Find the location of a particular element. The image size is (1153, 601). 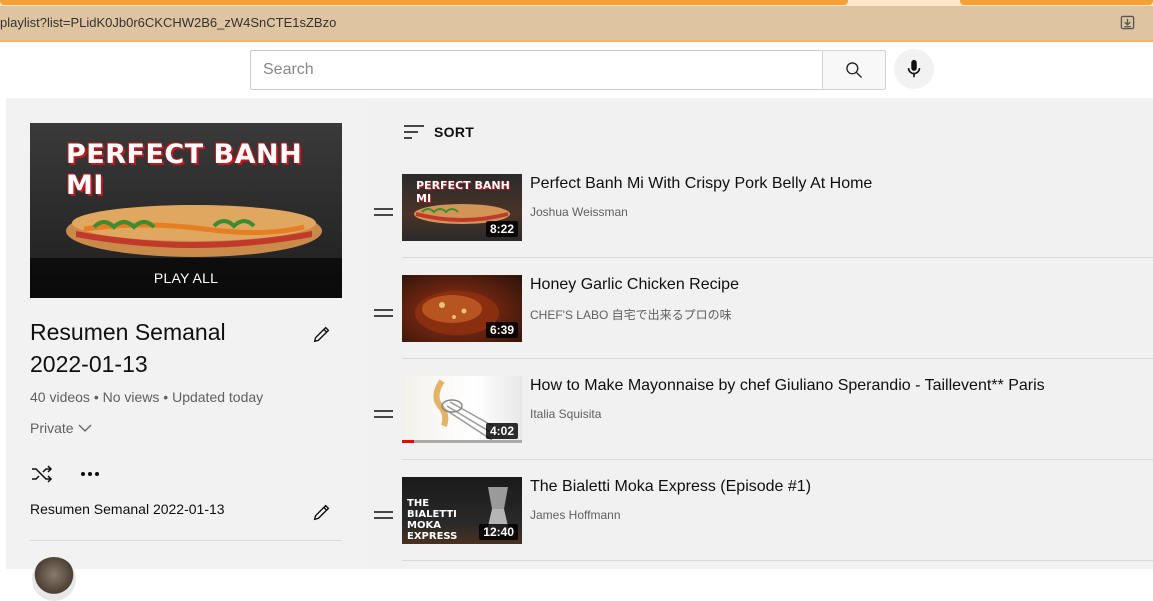

download-icon is located at coordinates (1127, 22).